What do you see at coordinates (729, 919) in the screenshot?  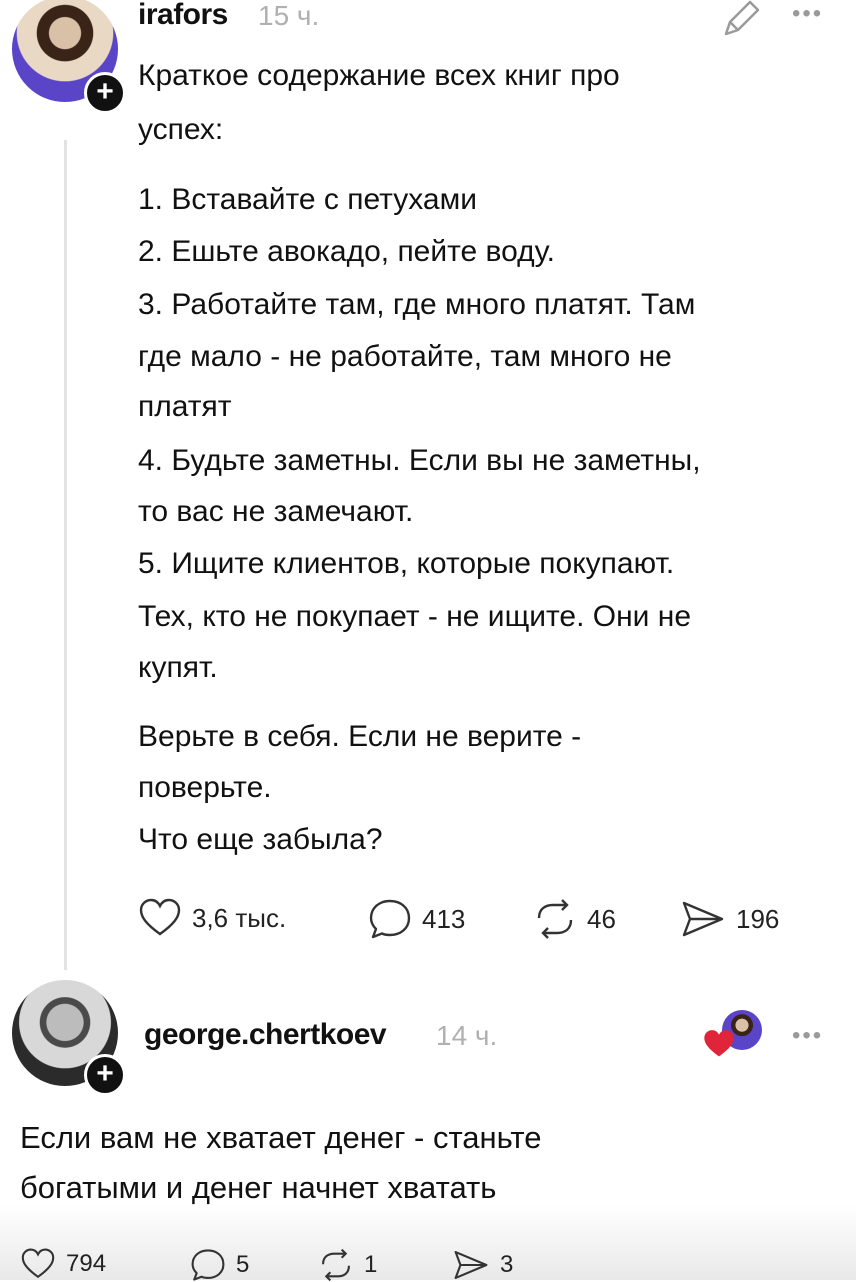 I see `share-button: 196` at bounding box center [729, 919].